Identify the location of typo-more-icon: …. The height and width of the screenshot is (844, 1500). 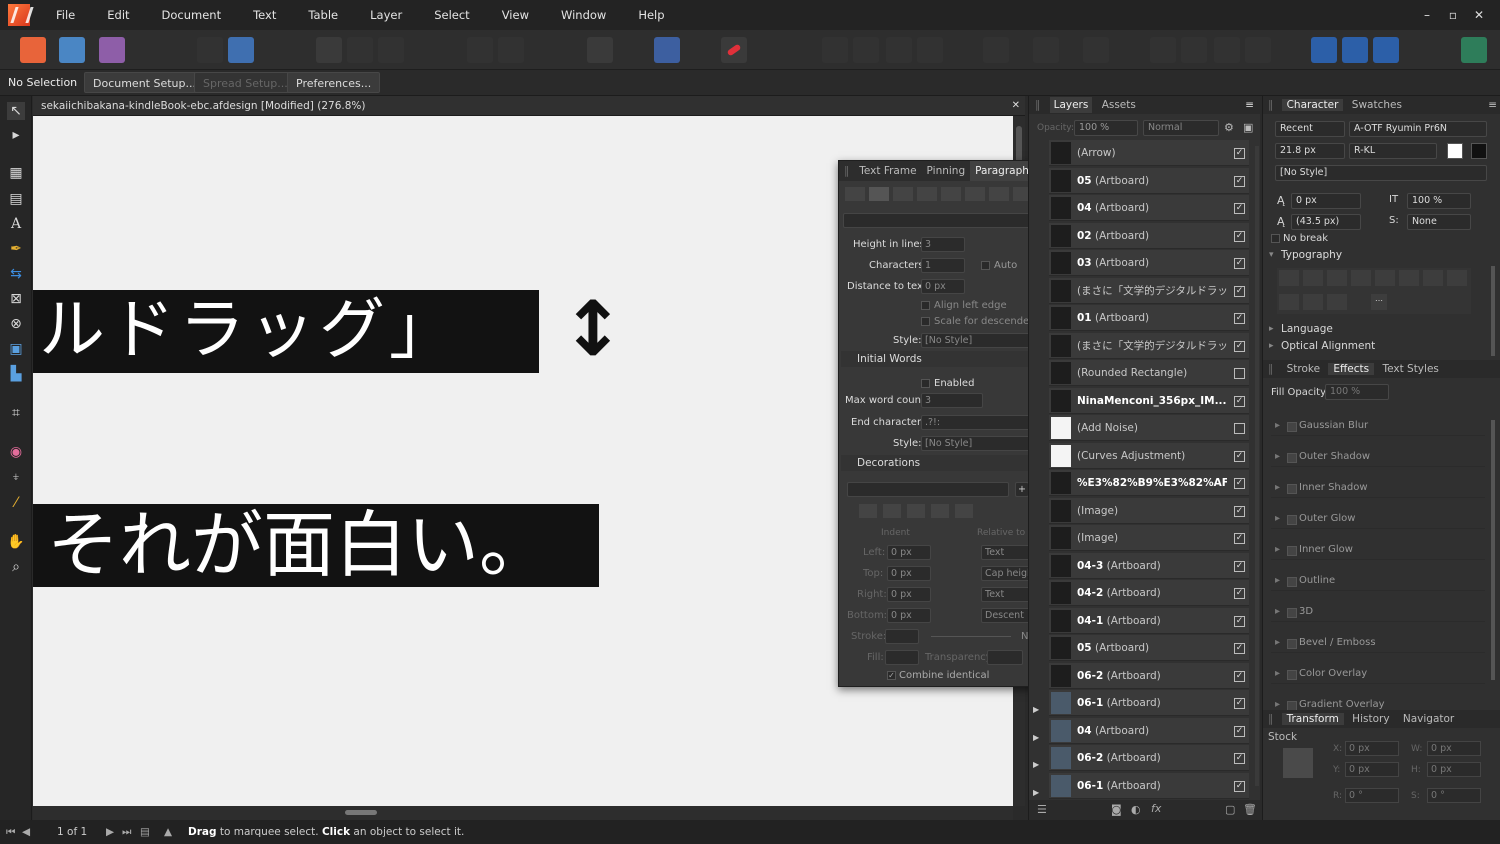
(1379, 302).